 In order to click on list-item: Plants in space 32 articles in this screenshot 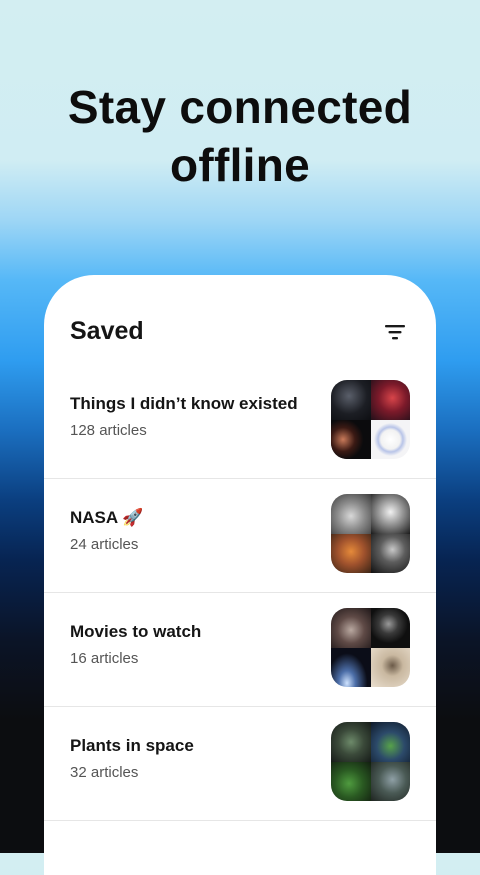, I will do `click(240, 764)`.